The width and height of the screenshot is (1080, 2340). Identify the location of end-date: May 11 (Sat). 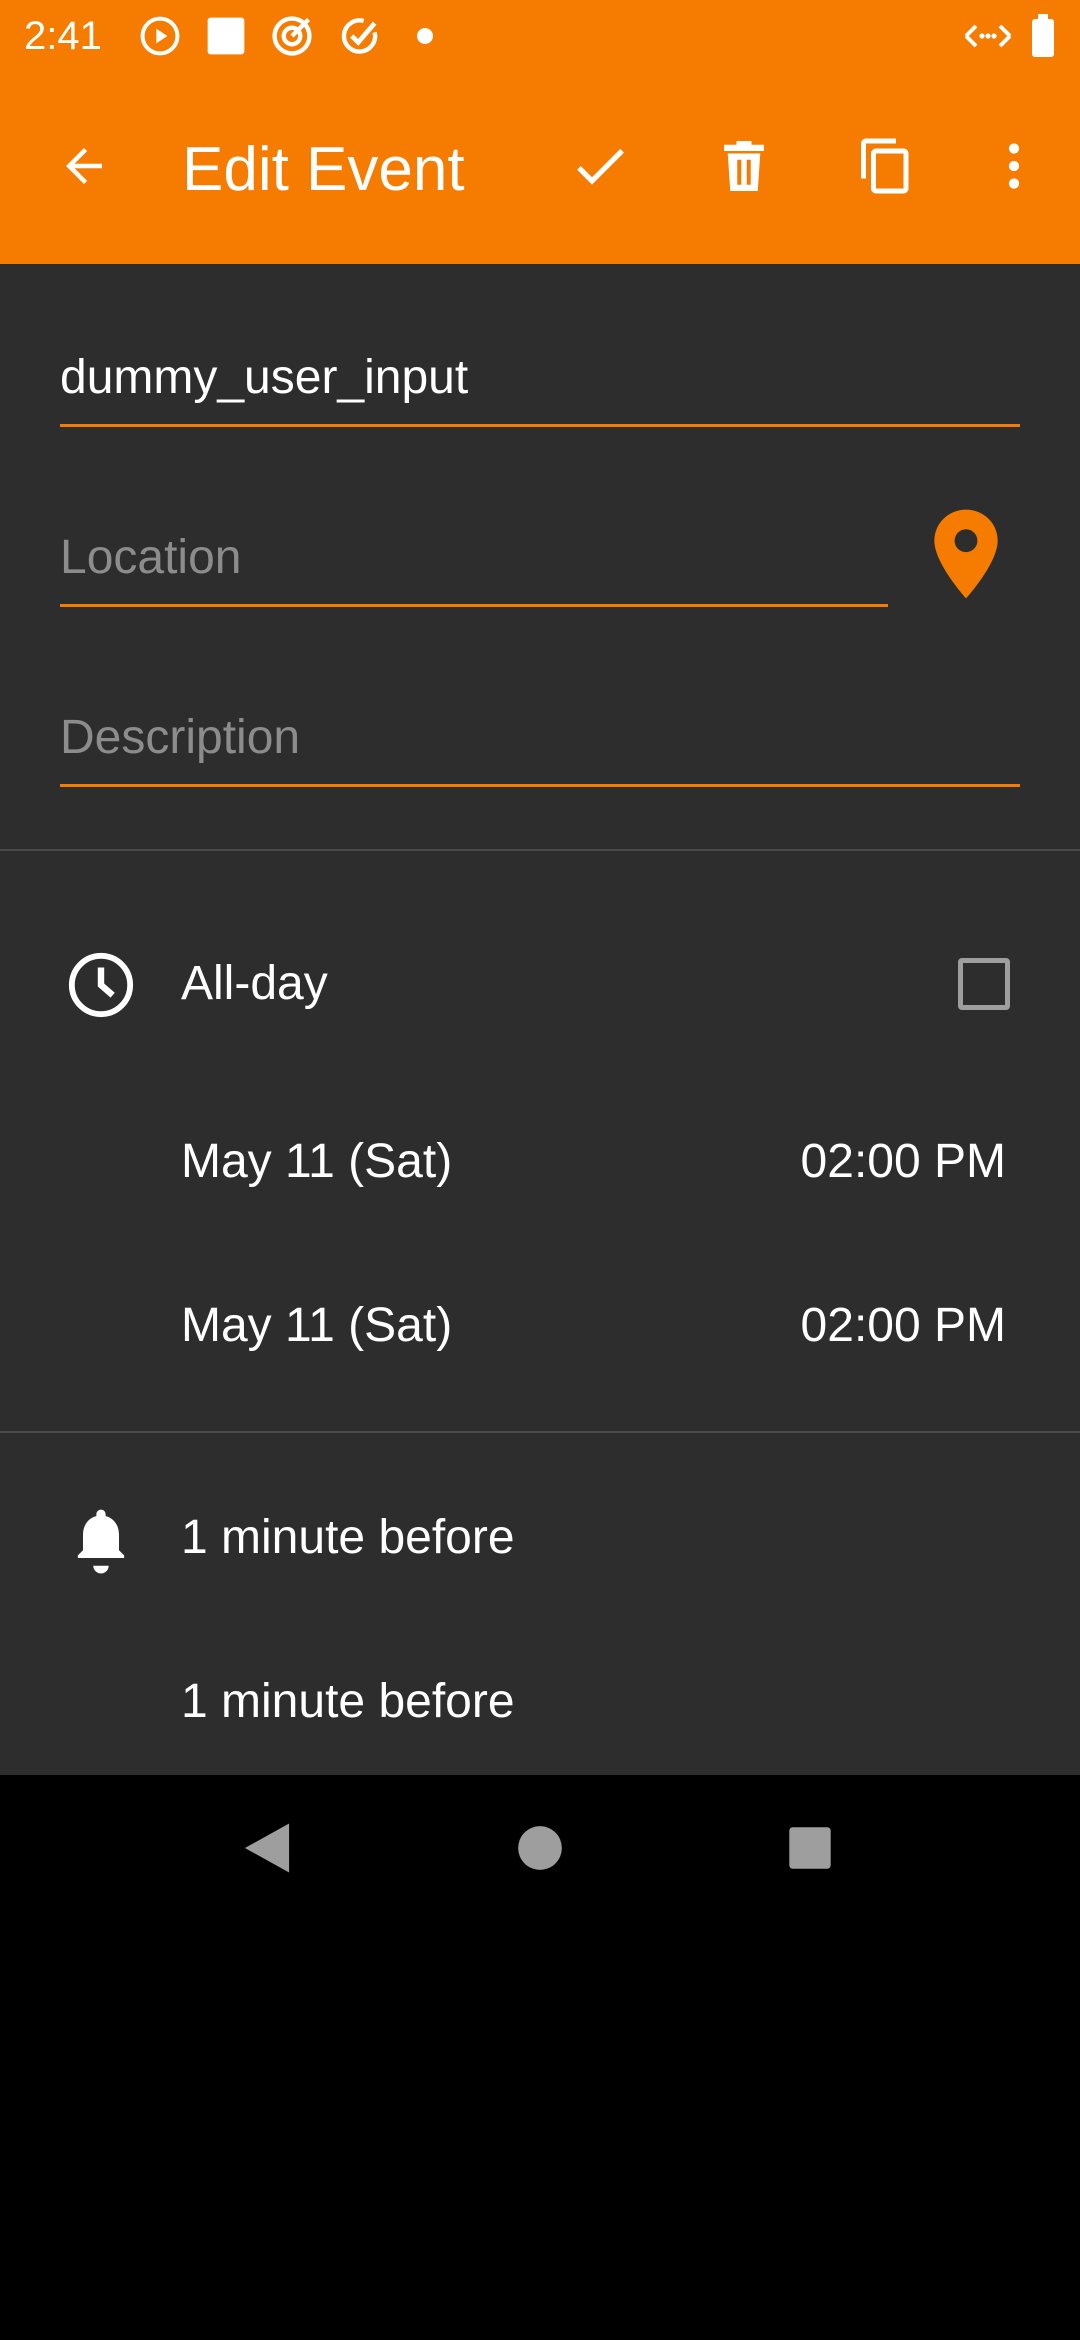
(316, 1326).